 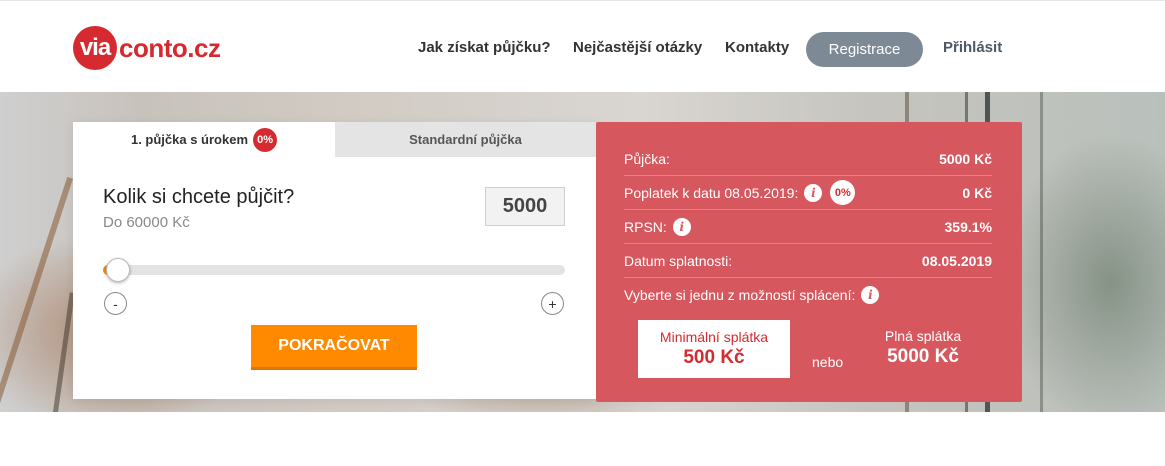 I want to click on rpsn-label: RPSN:, so click(x=645, y=226).